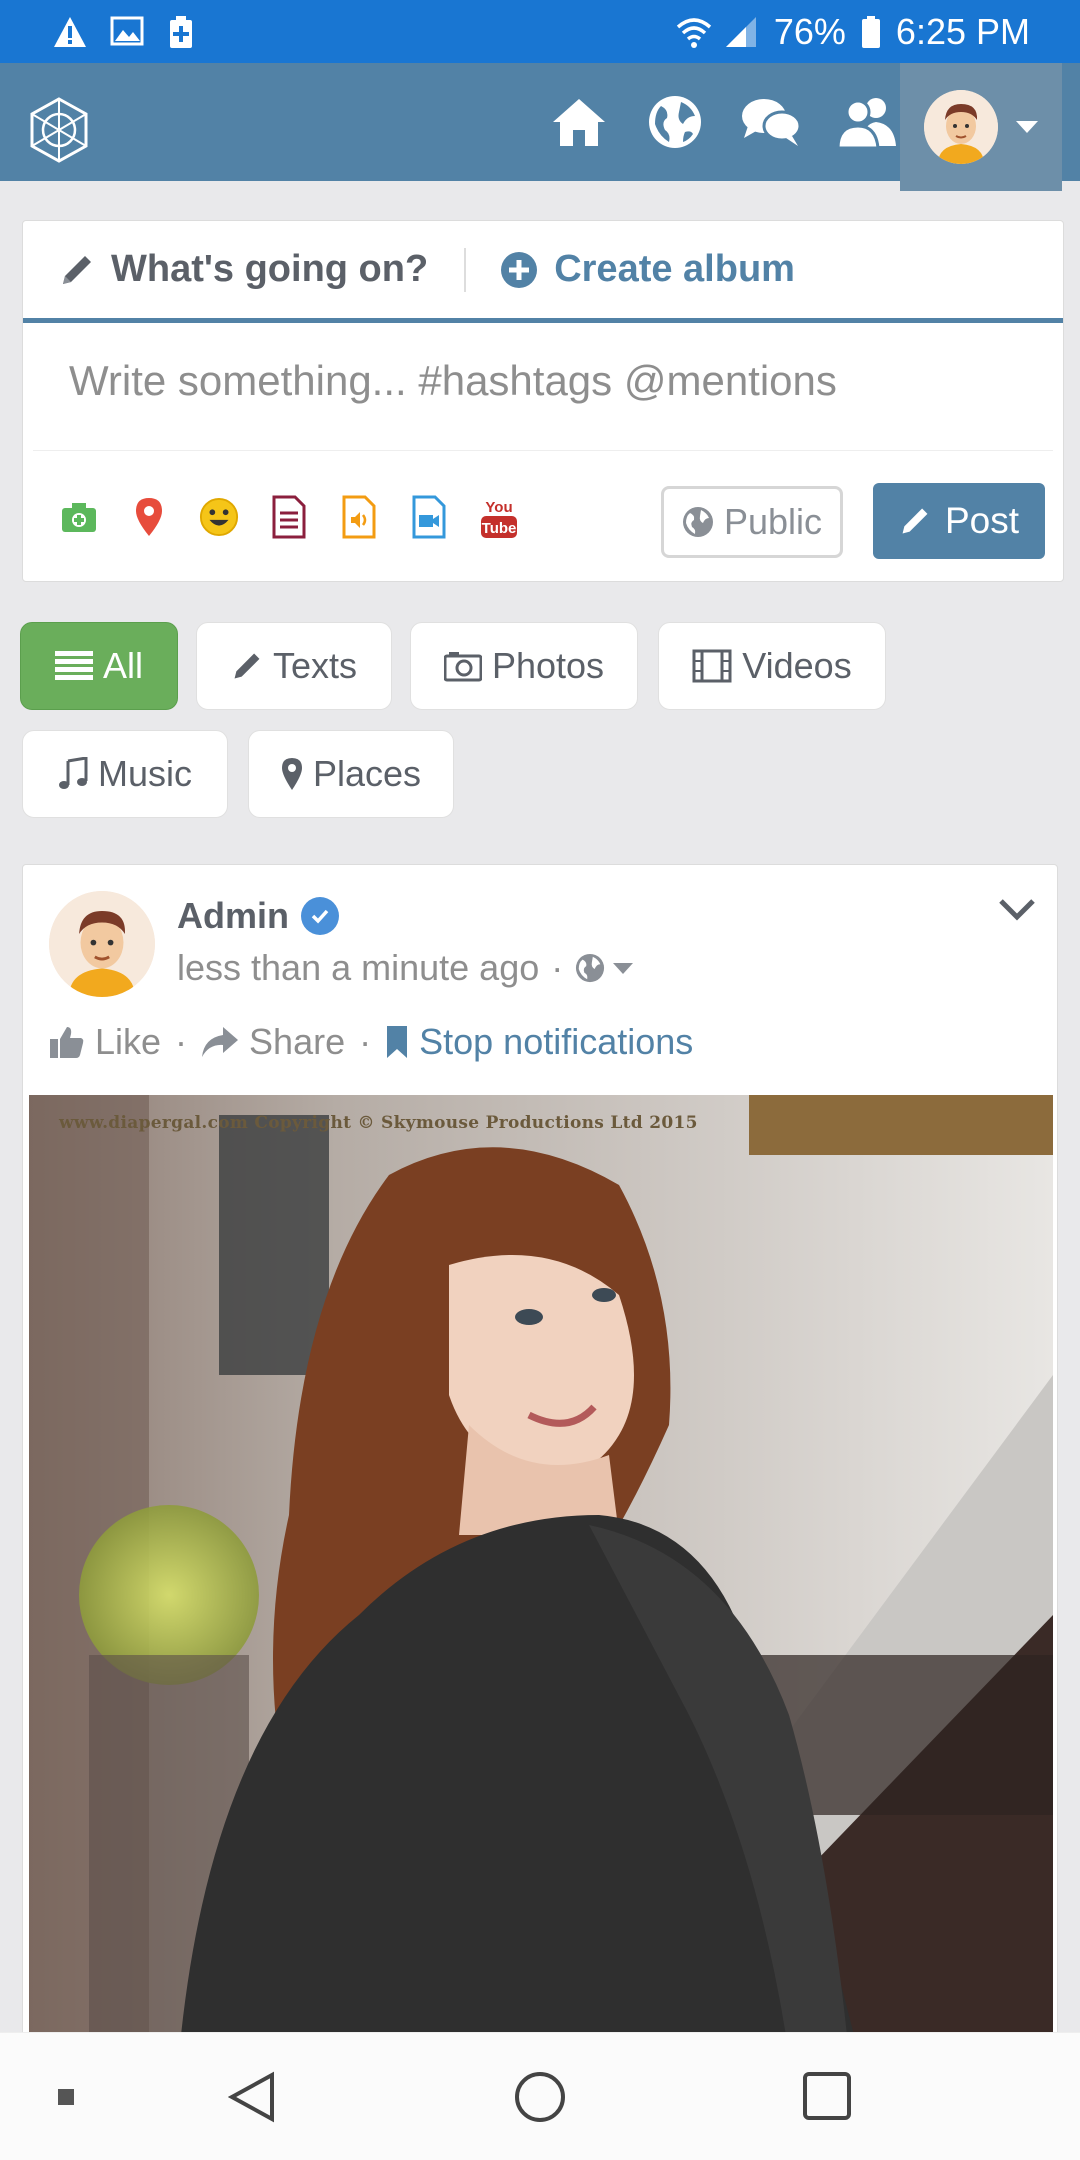 This screenshot has width=1080, height=2160. What do you see at coordinates (73, 773) in the screenshot?
I see `music-icon` at bounding box center [73, 773].